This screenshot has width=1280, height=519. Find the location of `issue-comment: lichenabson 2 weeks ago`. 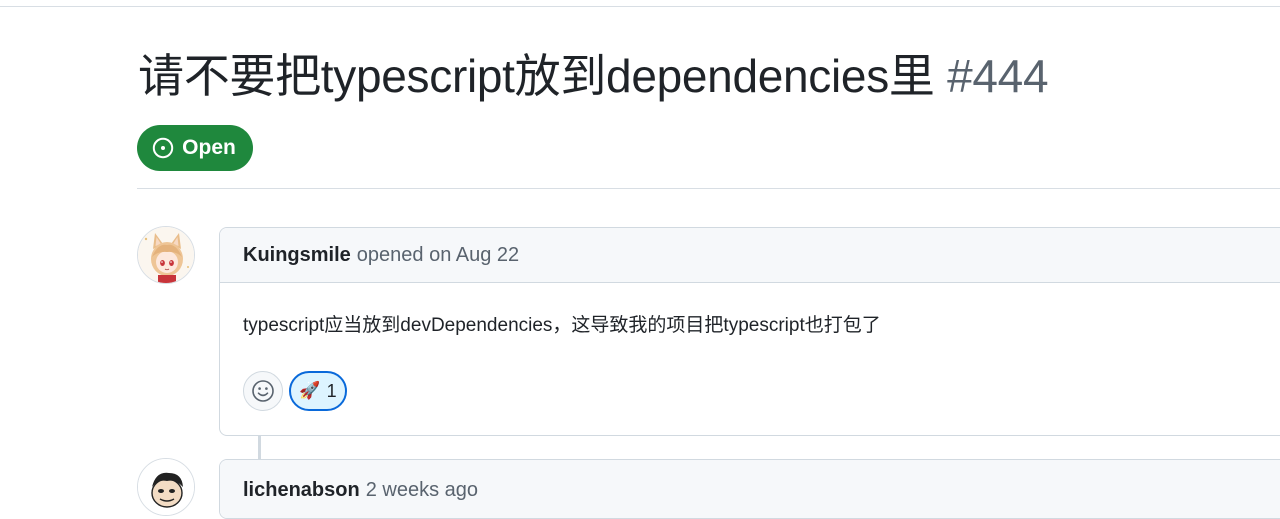

issue-comment: lichenabson 2 weeks ago is located at coordinates (749, 489).